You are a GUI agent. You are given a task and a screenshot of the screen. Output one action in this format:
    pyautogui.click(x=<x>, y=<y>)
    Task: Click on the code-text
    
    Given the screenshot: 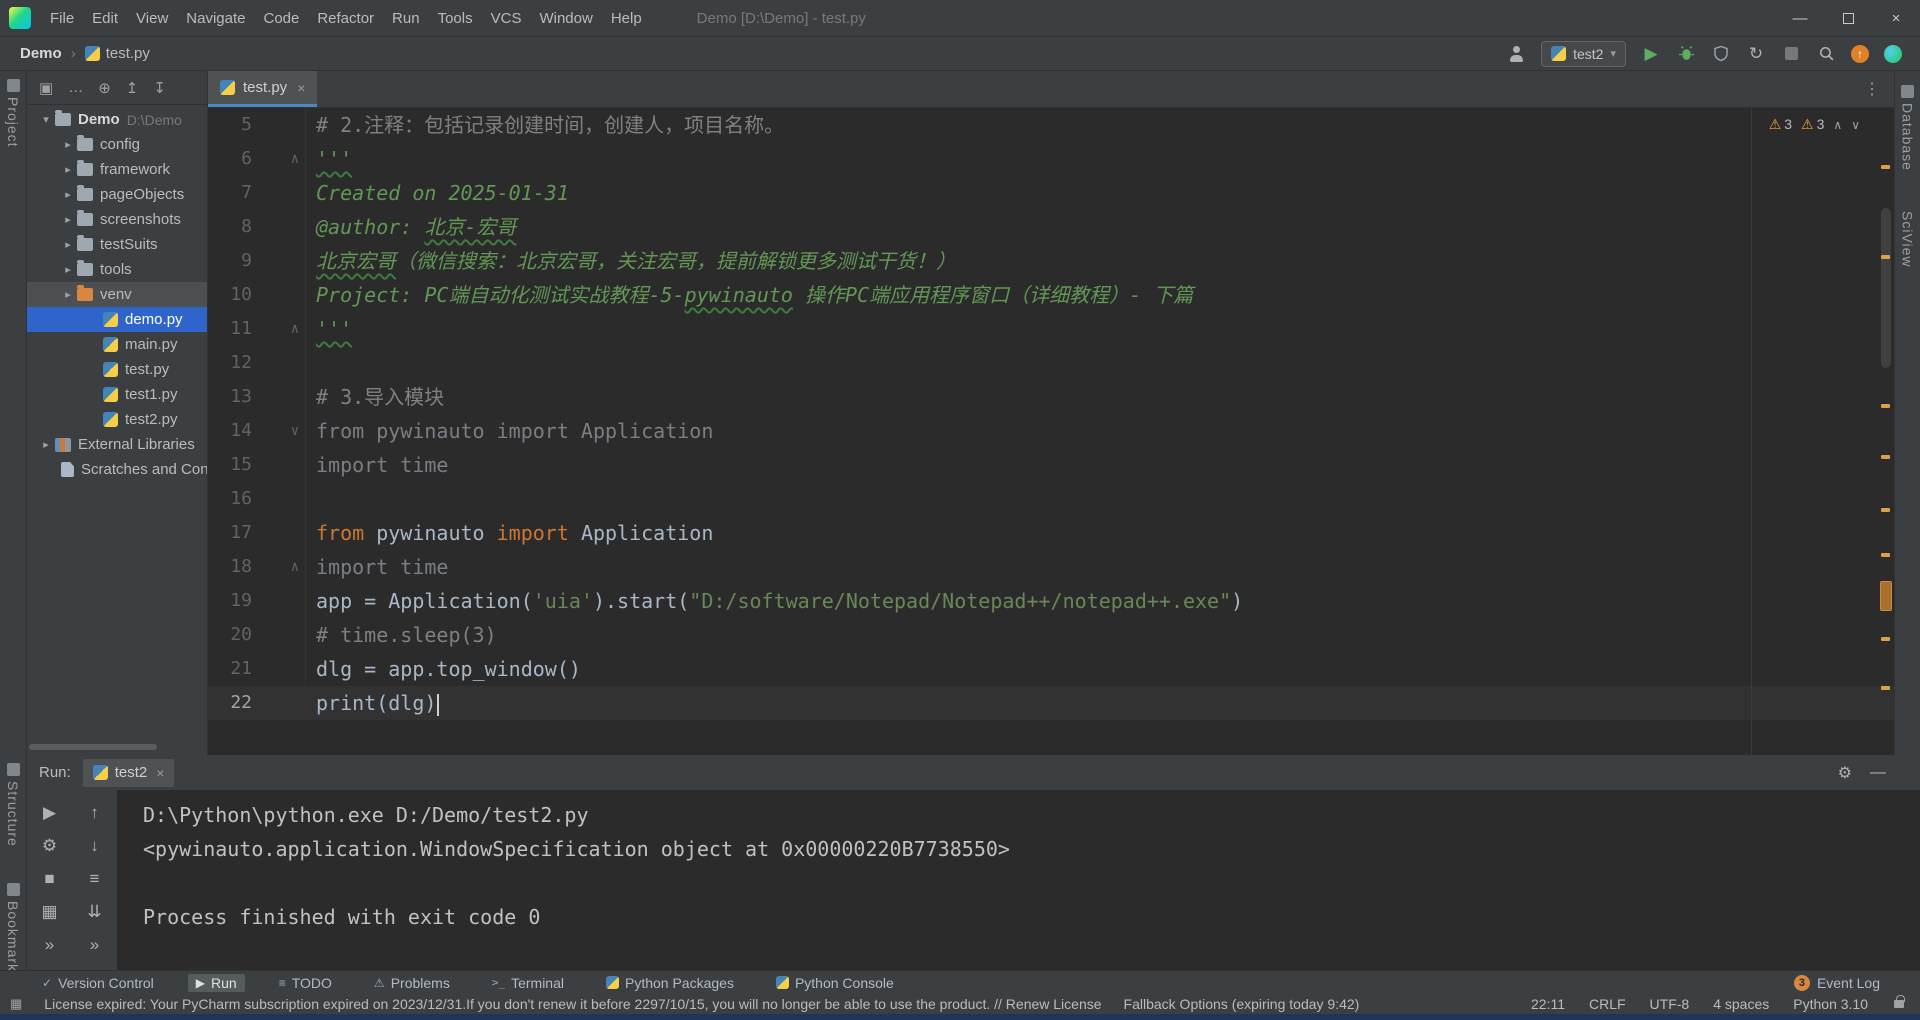 What is the action you would take?
    pyautogui.click(x=311, y=499)
    